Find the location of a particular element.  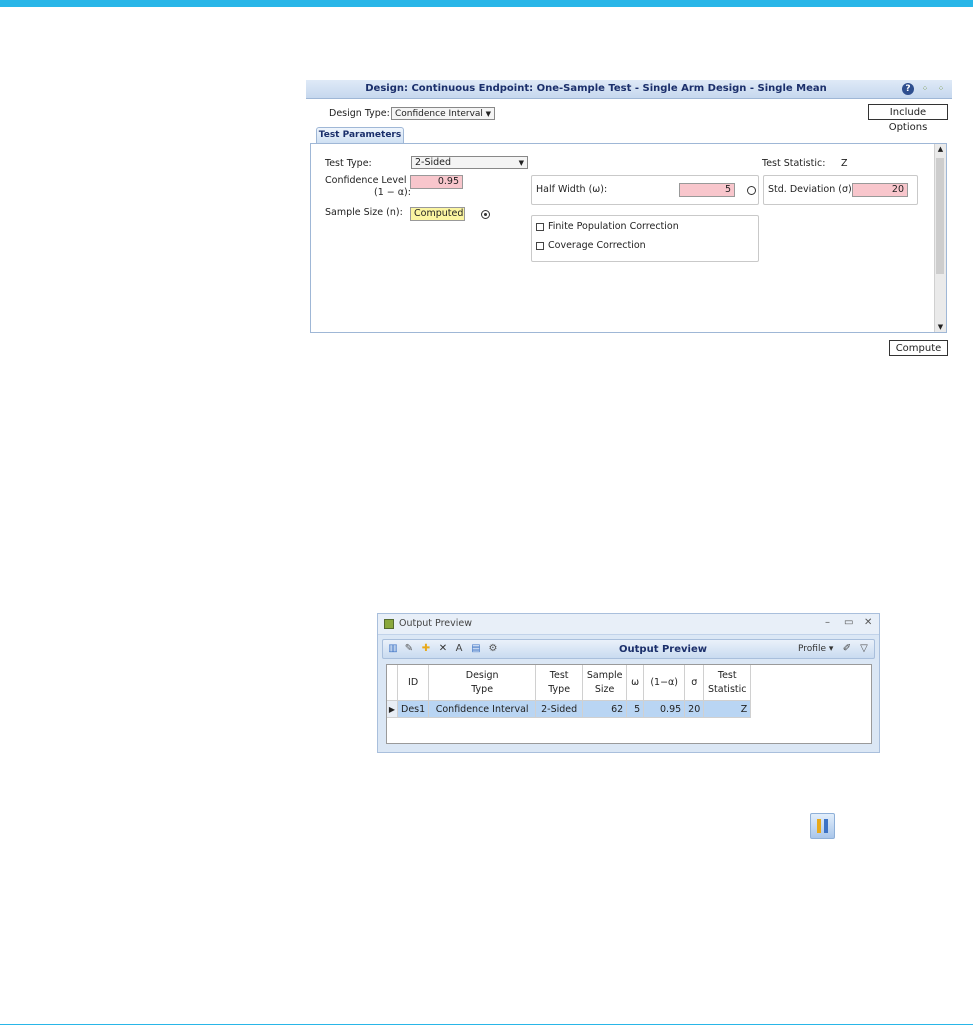

tab-test-parameters: Test Parameters is located at coordinates (360, 135).